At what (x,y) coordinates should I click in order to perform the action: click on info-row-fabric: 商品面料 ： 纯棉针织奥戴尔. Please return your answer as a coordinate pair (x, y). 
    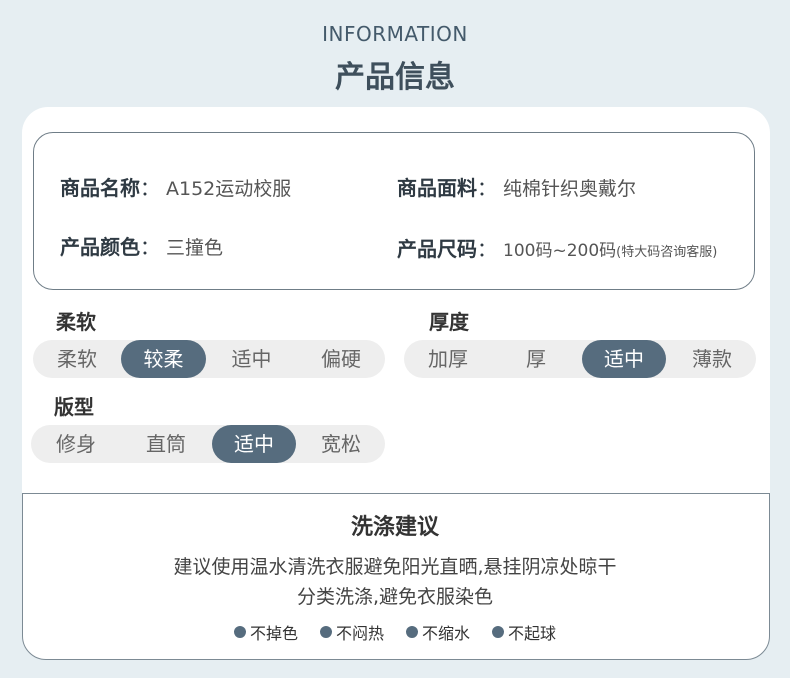
    Looking at the image, I should click on (516, 186).